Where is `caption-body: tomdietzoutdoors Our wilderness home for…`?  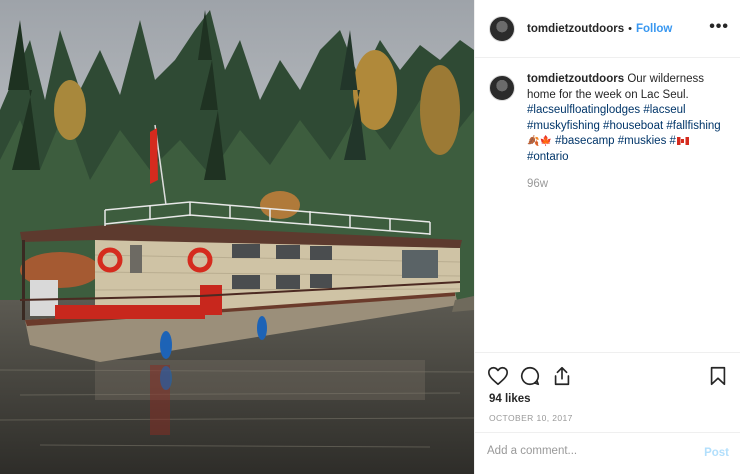
caption-body: tomdietzoutdoors Our wilderness home for… is located at coordinates (630, 132).